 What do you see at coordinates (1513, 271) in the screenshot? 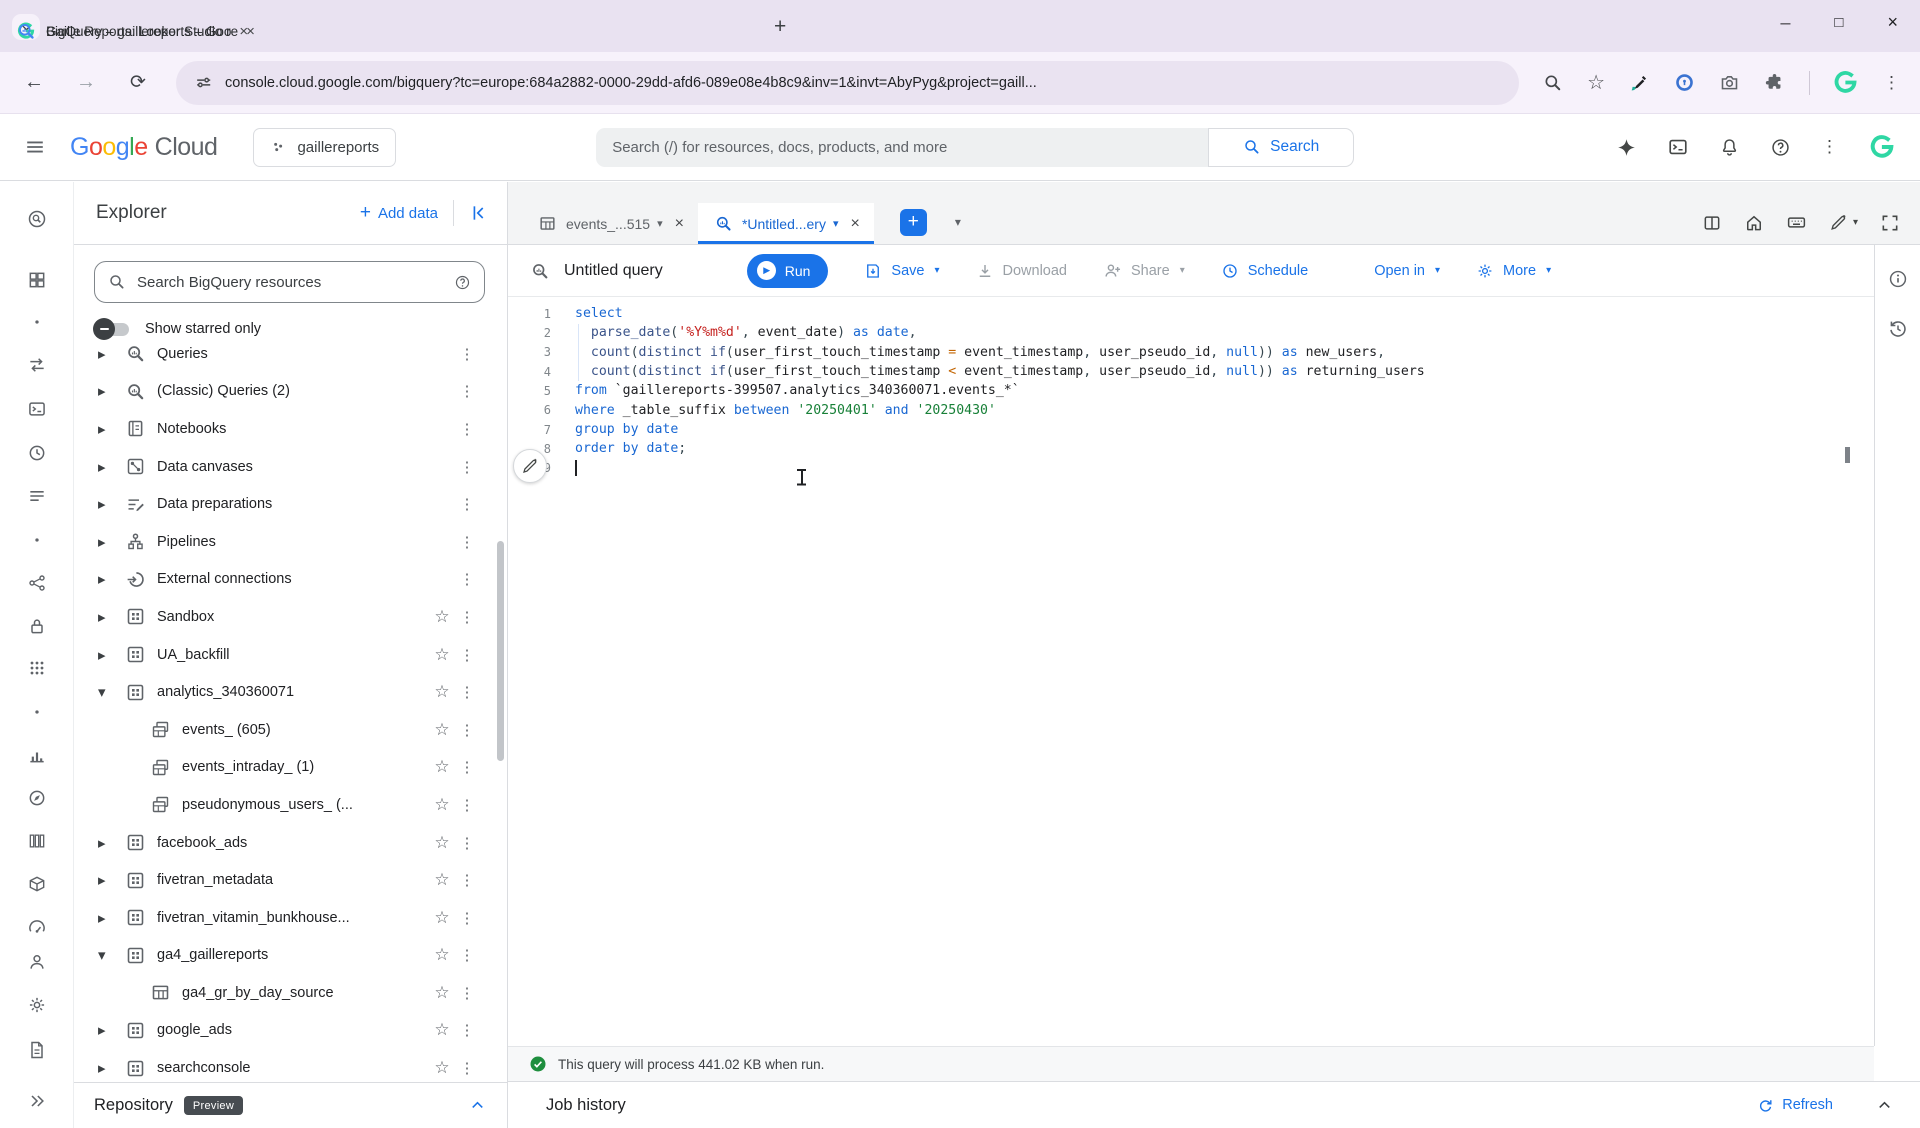
I see `more-button: More ▾` at bounding box center [1513, 271].